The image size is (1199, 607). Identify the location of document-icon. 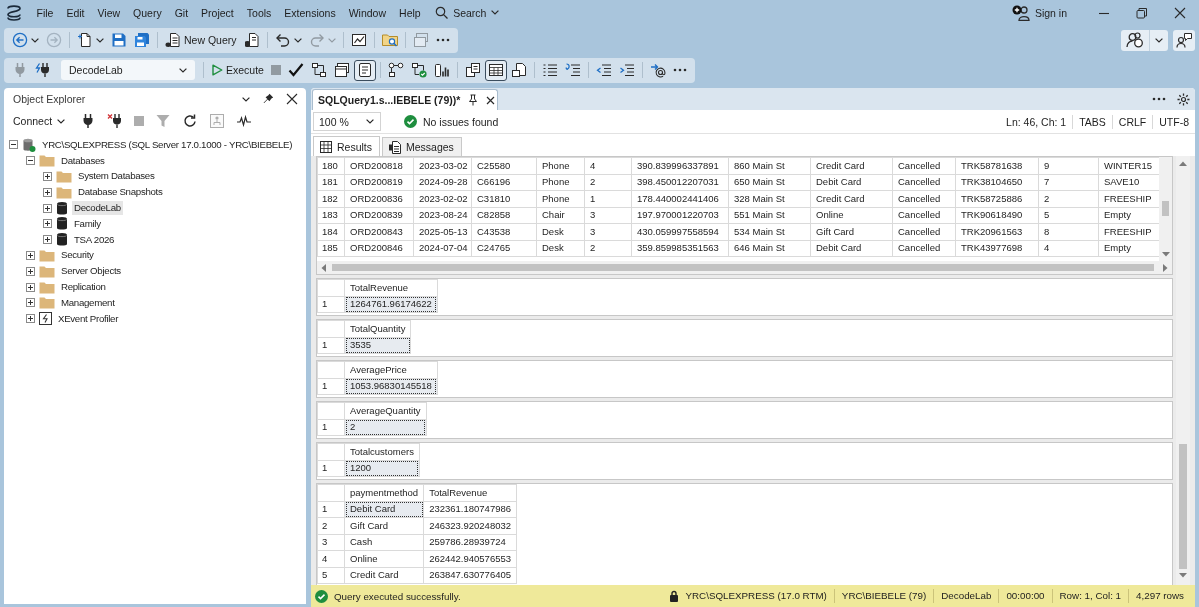
(173, 40).